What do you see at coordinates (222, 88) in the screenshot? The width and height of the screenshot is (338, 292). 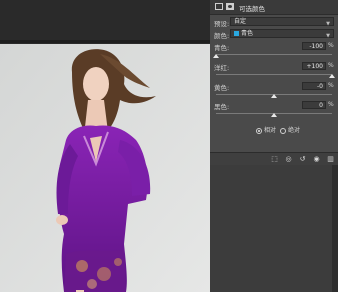 I see `slider-label-yellow: 黄色:` at bounding box center [222, 88].